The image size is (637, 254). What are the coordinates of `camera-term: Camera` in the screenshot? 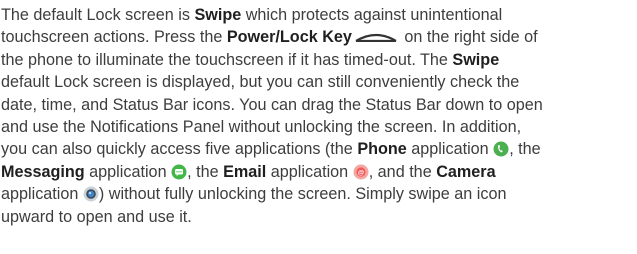 It's located at (466, 171).